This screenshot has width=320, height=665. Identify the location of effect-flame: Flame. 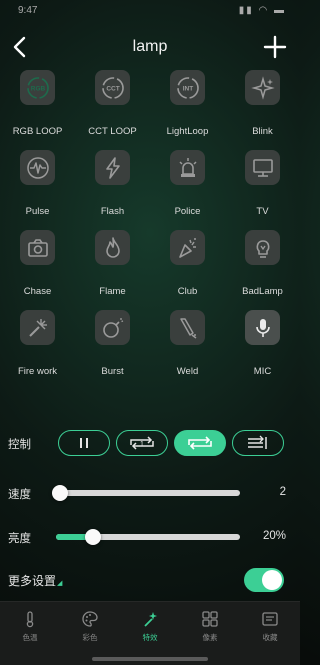
(112, 265).